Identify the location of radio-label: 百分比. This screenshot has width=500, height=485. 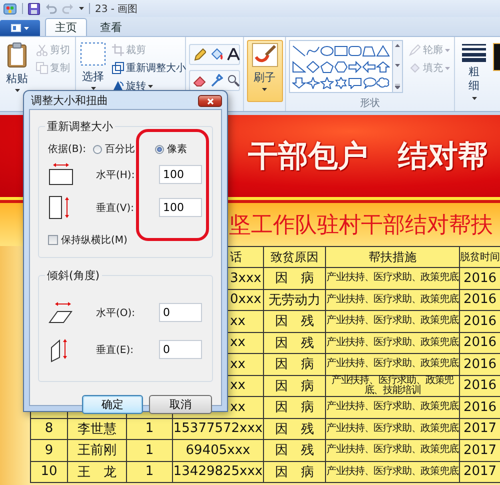
(120, 149).